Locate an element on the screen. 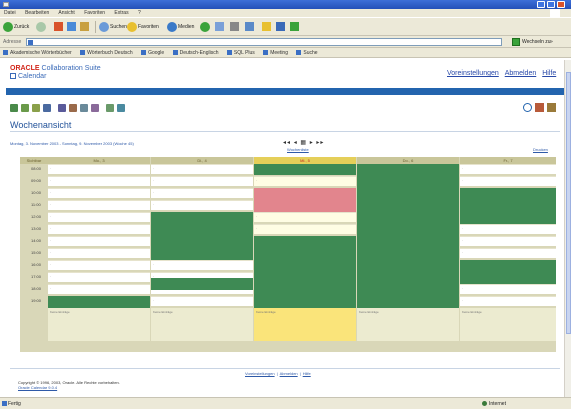 The width and height of the screenshot is (571, 409). version-link: Oracle Calendar 9.0.4 is located at coordinates (69, 387).